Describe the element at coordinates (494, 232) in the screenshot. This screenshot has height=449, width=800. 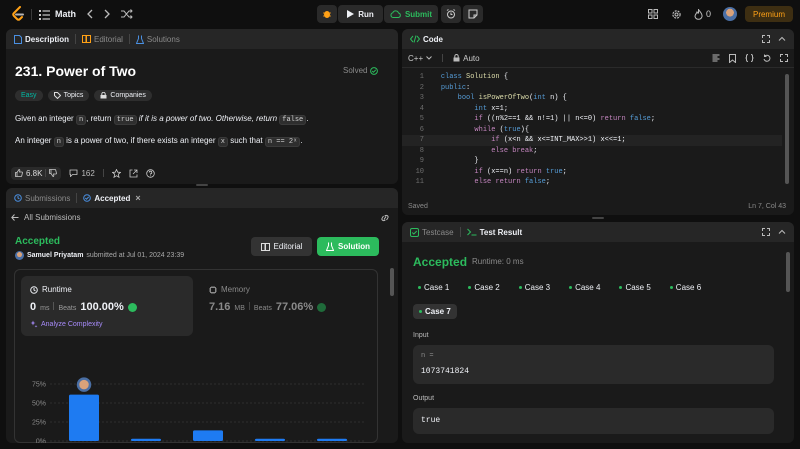
I see `tab-test-result: Test Result` at that location.